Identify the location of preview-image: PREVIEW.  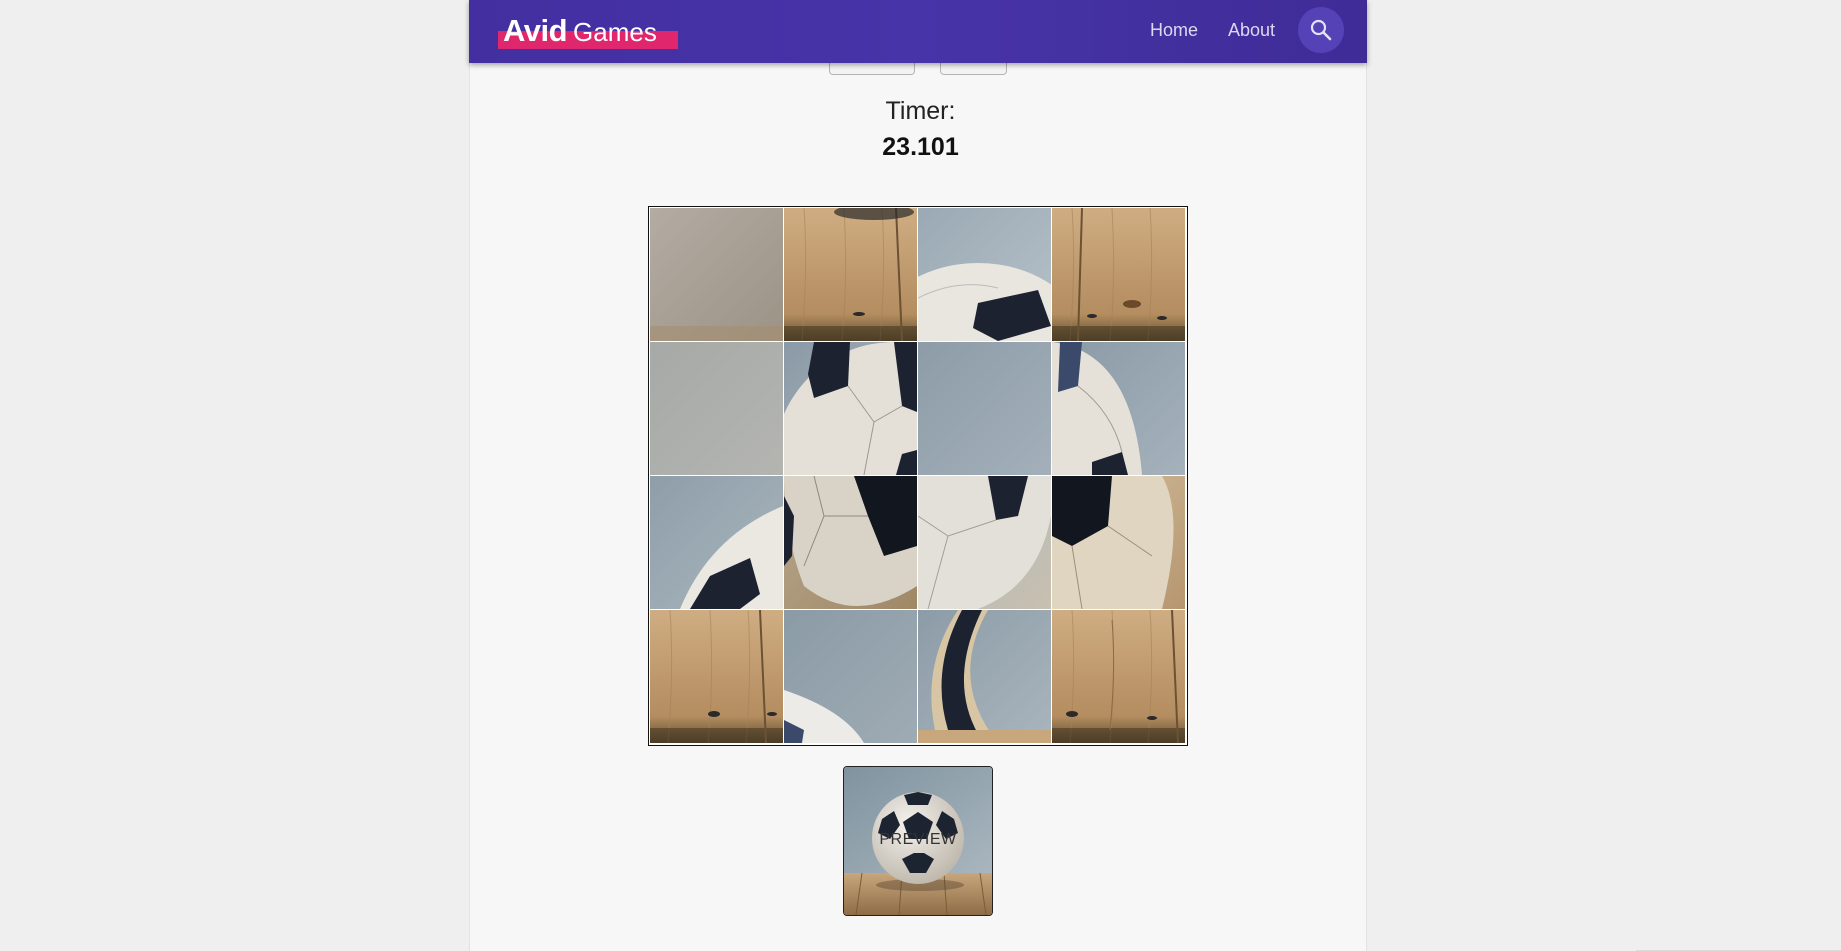
(918, 841).